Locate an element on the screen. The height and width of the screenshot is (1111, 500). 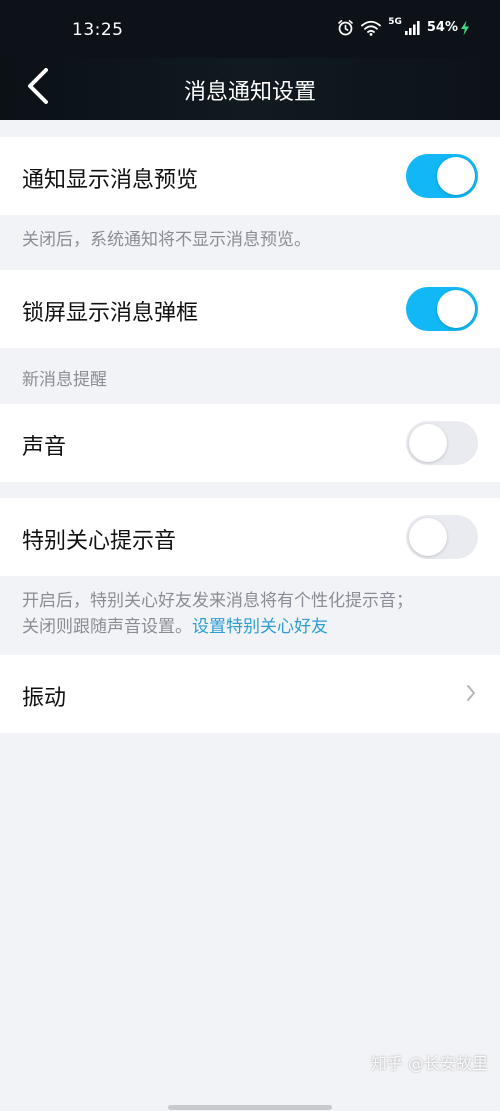
navigation-bar: 消息通知设置 is located at coordinates (250, 89).